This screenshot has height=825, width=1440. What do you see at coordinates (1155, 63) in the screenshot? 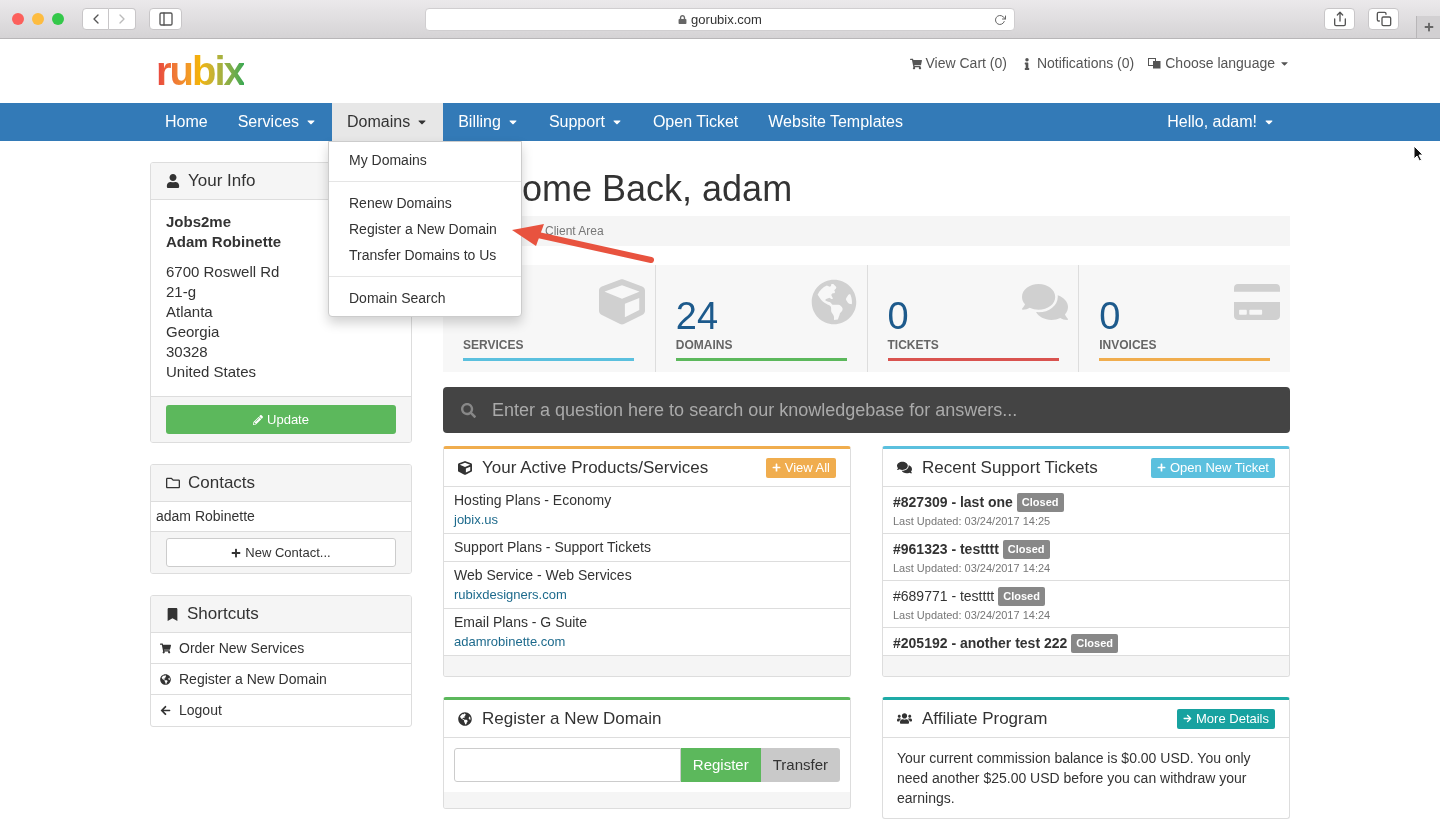
I see `language-icon` at bounding box center [1155, 63].